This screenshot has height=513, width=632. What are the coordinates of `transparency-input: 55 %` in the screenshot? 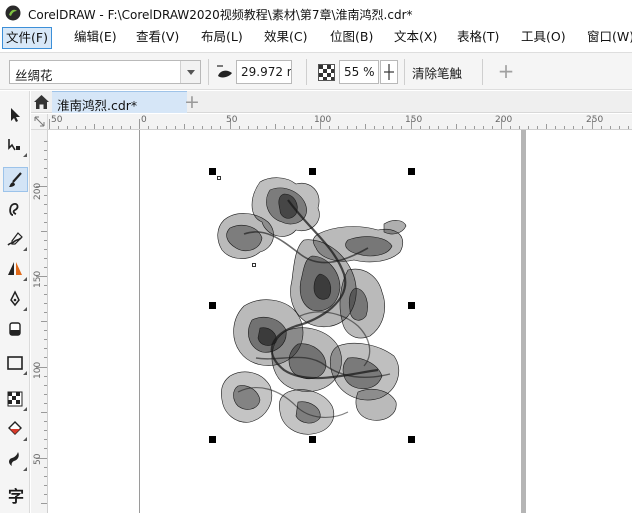 It's located at (359, 72).